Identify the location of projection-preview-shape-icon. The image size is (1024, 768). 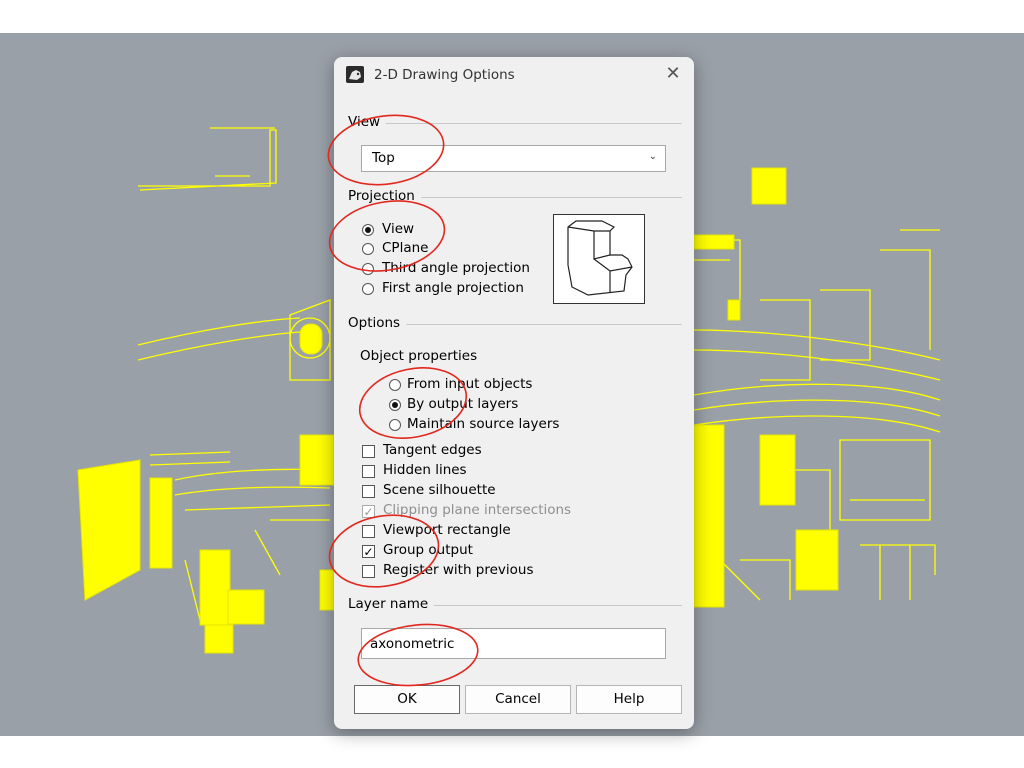
(600, 258).